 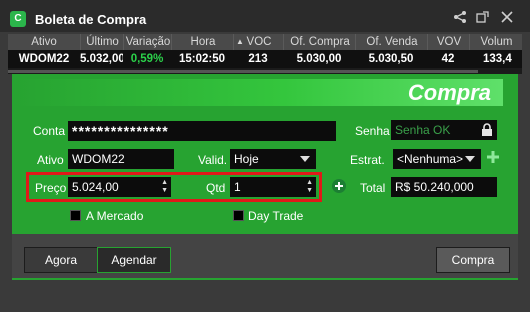 I want to click on window-title: Boleta de Compra, so click(x=91, y=19).